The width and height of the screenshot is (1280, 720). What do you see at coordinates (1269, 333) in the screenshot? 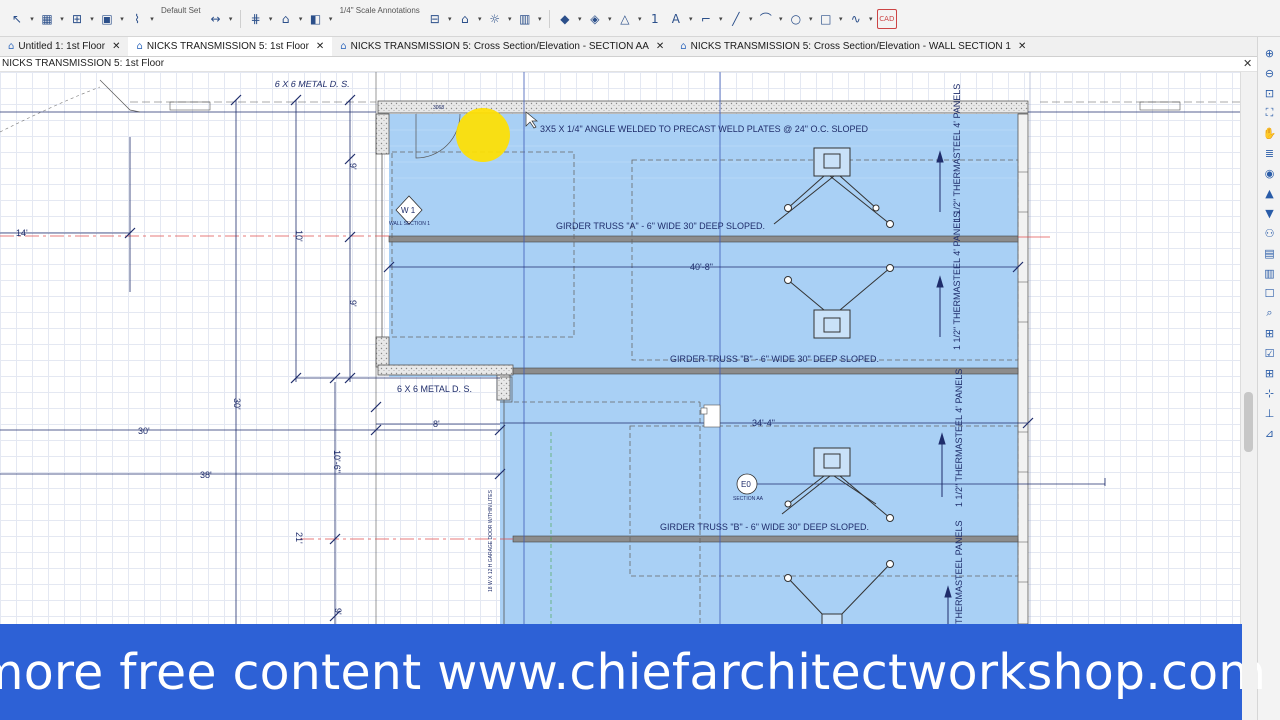
I see `plan-view-icon: ⊞` at bounding box center [1269, 333].